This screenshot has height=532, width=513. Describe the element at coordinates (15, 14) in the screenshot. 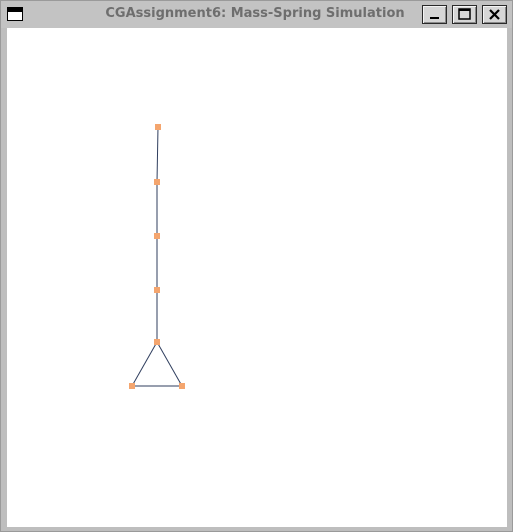

I see `window-menu-icon` at that location.